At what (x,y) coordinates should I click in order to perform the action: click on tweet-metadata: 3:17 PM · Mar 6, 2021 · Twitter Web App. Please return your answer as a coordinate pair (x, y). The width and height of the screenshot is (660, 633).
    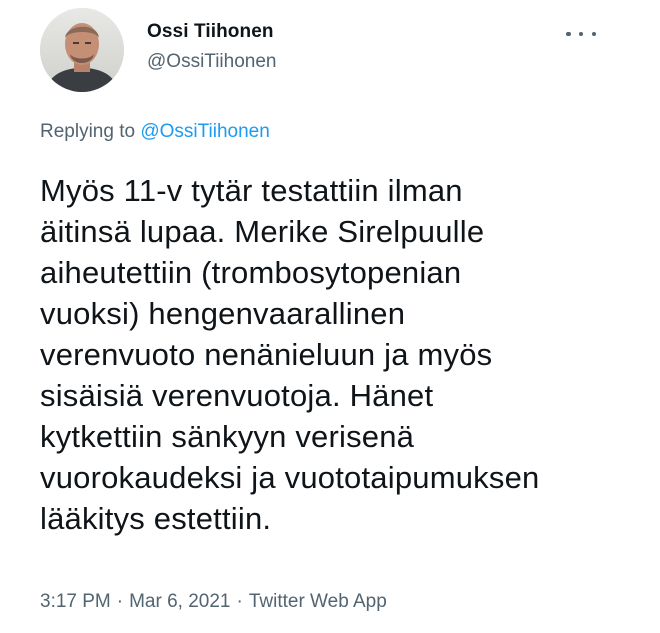
    Looking at the image, I should click on (213, 602).